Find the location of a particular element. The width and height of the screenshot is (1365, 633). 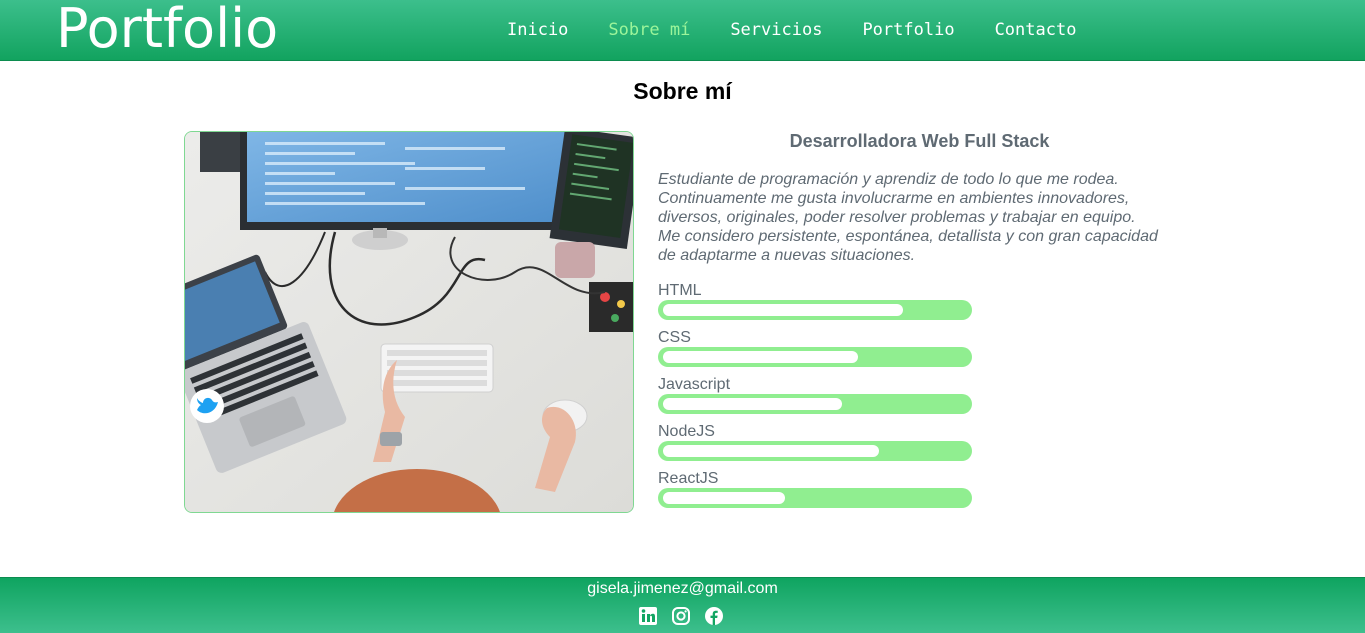

skill-item: NodeJS is located at coordinates (815, 445).